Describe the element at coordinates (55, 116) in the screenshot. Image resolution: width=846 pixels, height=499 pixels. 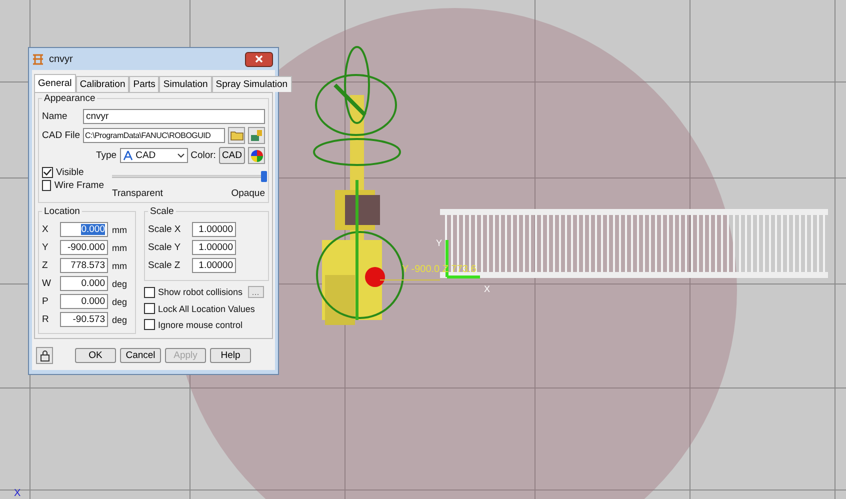
I see `field-label: Name` at that location.